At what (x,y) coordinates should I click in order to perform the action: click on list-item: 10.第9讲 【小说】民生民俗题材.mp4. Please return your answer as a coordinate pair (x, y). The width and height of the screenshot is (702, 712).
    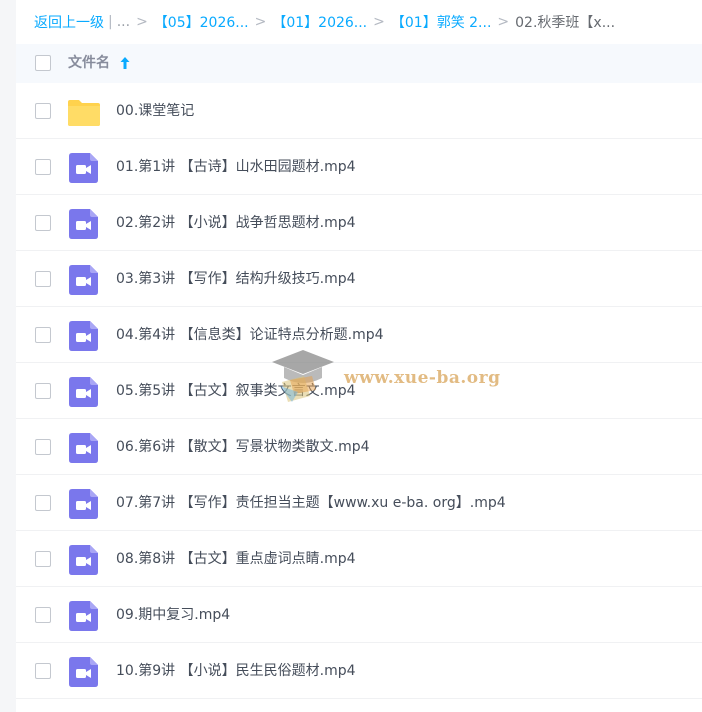
    Looking at the image, I should click on (359, 671).